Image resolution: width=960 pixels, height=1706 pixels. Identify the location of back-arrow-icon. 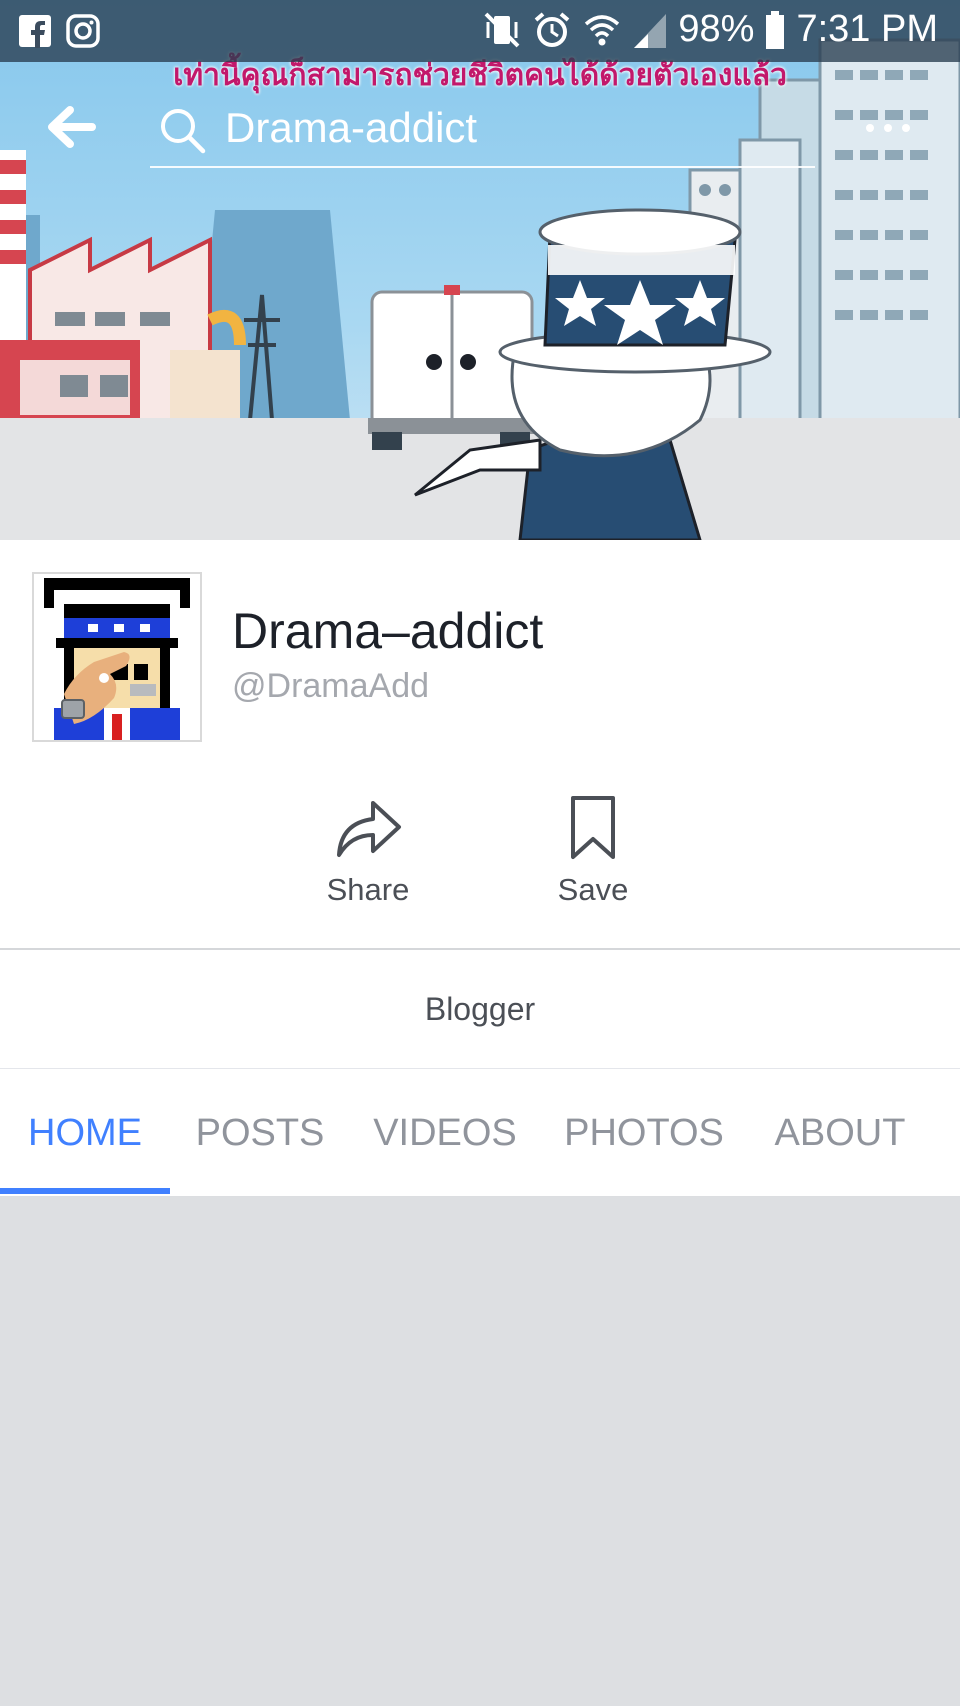
(72, 127).